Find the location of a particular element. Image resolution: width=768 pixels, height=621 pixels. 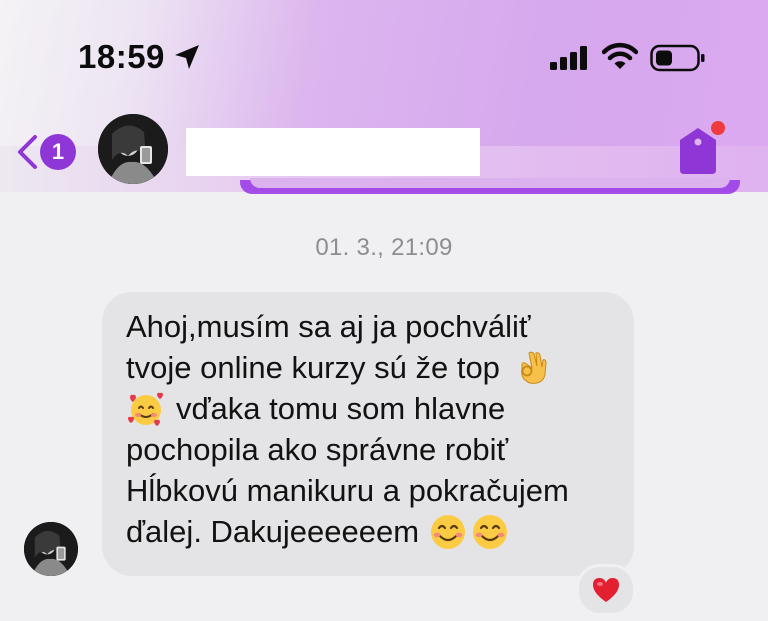

sender-avatar-photo is located at coordinates (51, 549).